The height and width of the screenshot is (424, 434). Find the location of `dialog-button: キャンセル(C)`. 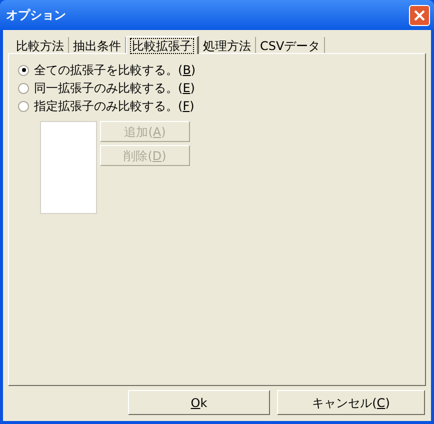

dialog-button: キャンセル(C) is located at coordinates (351, 402).